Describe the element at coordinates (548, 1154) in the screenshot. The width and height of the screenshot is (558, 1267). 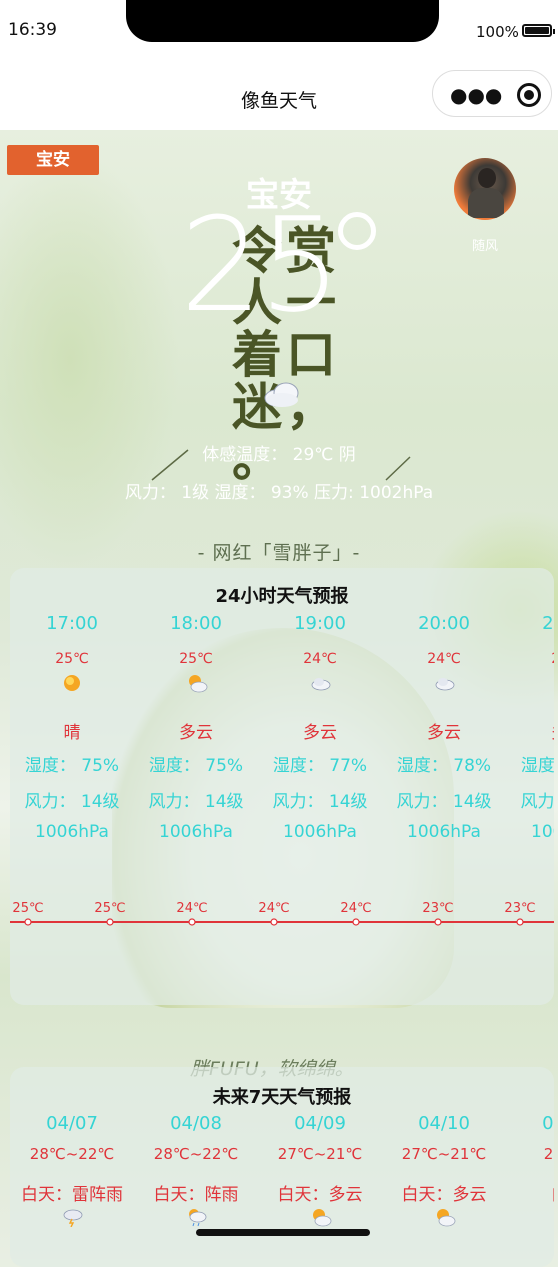
I see `daily-temp-range: 28℃~` at that location.